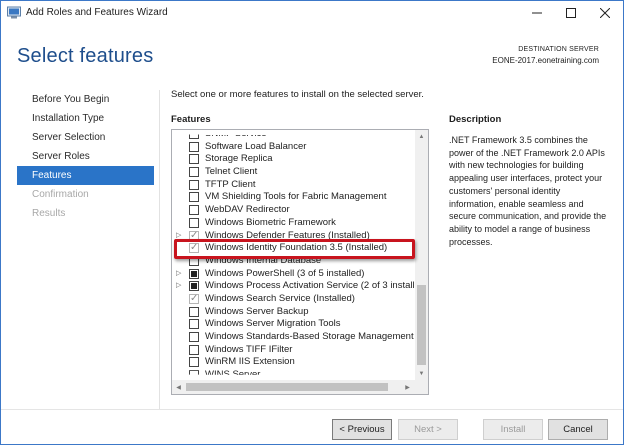  I want to click on feature-row: Windows TIFF IFilter, so click(294, 350).